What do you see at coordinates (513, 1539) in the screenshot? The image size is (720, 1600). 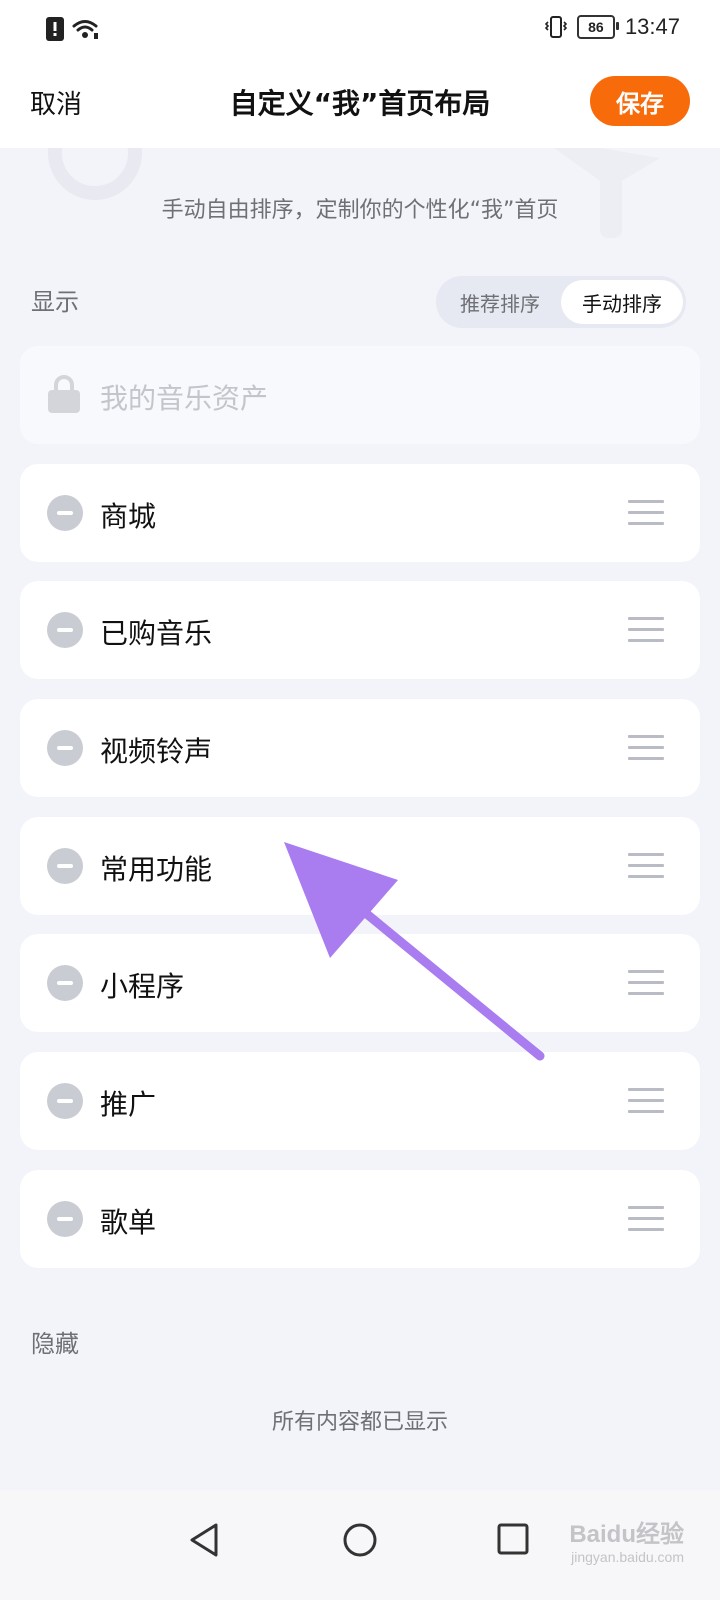 I see `recents-nav-icon` at bounding box center [513, 1539].